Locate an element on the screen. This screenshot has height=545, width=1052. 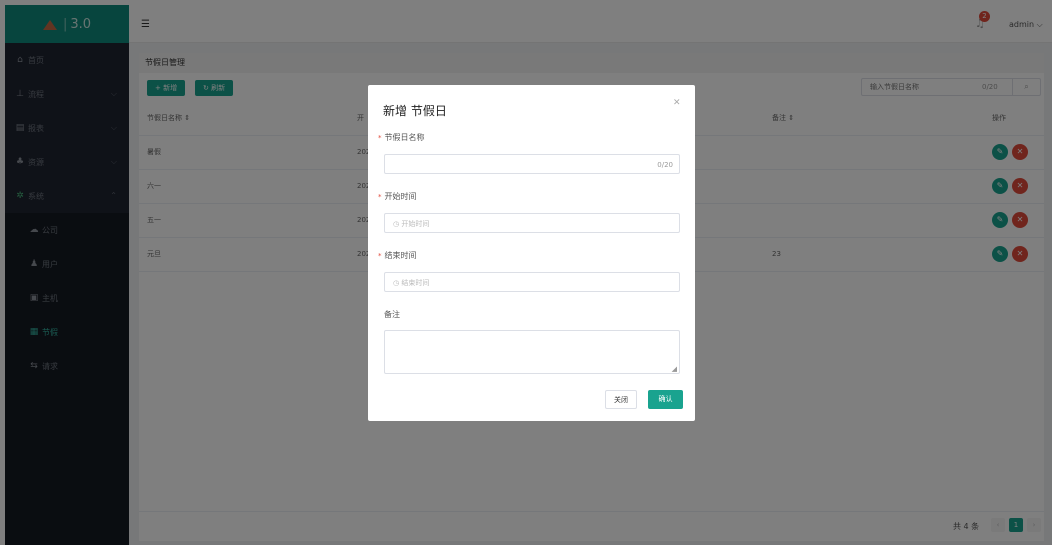
resize-icon: ◢ is located at coordinates (674, 369).